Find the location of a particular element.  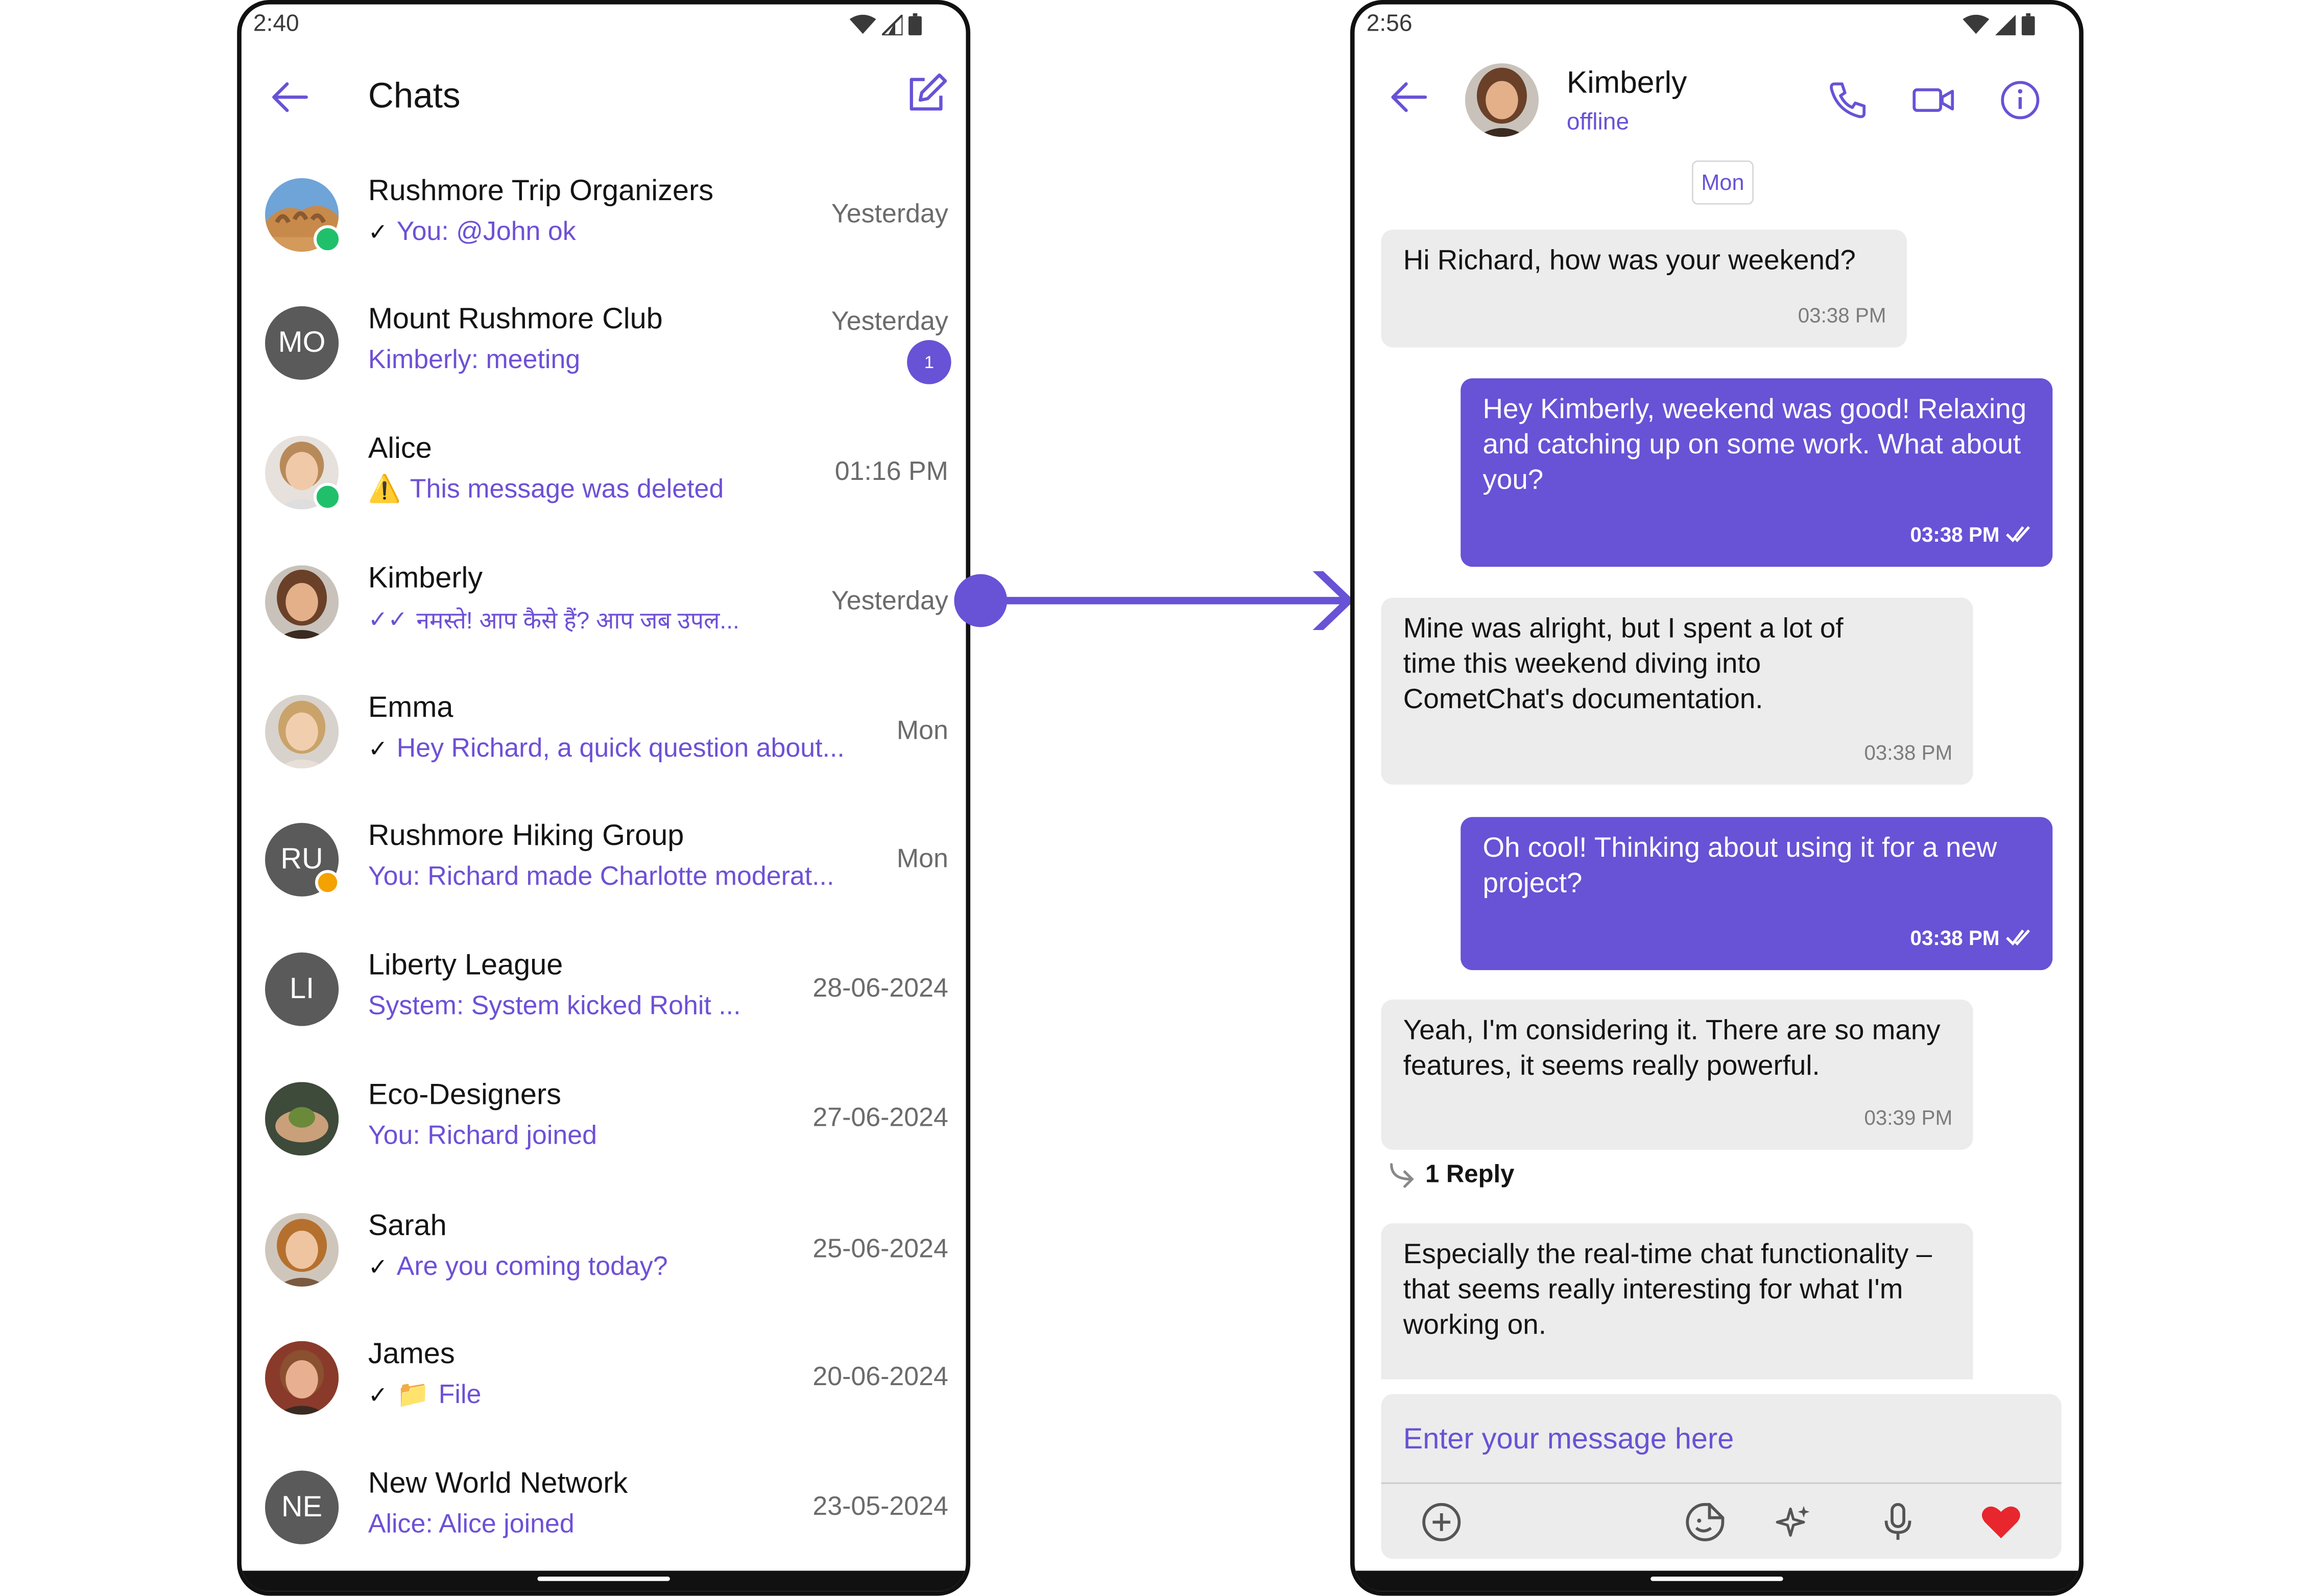

user-avatar is located at coordinates (302, 731).